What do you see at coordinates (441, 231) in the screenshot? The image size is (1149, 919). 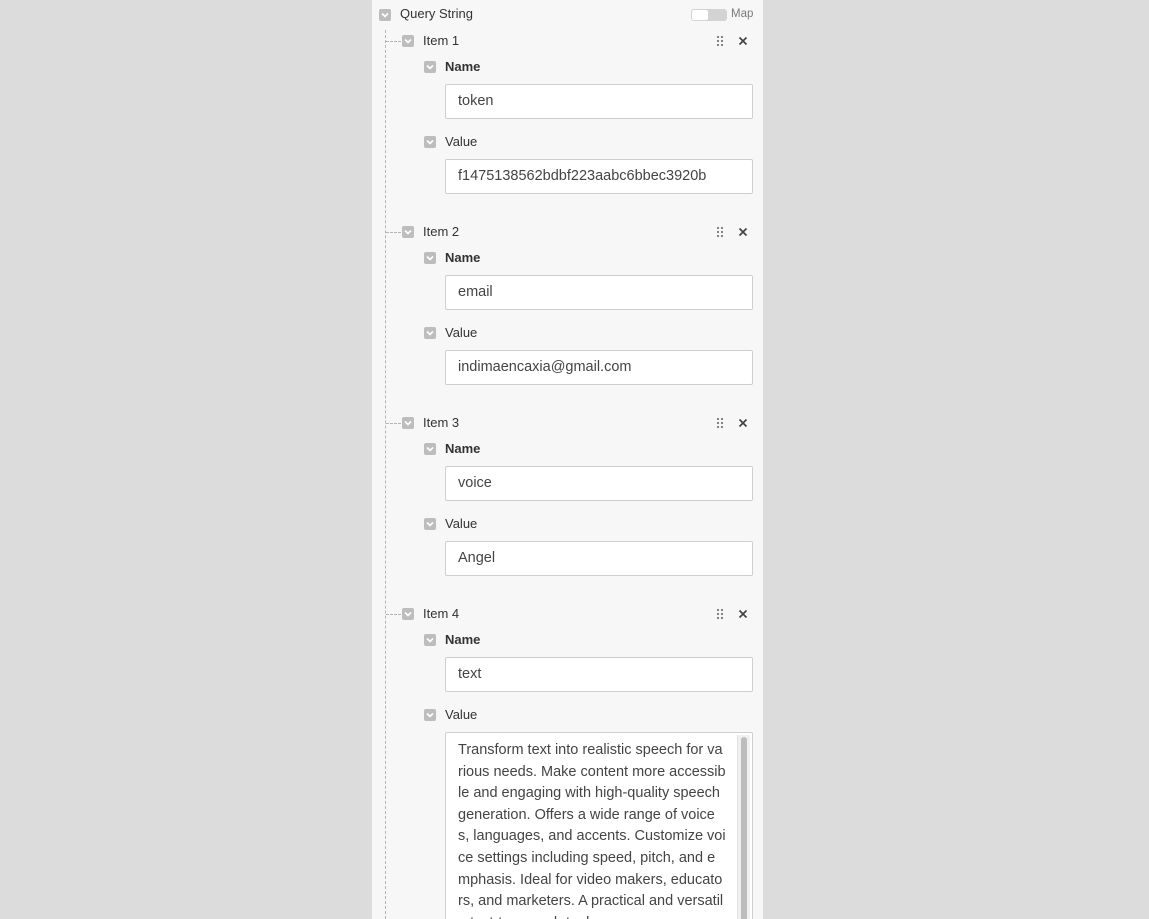 I see `item-label: Item 2` at bounding box center [441, 231].